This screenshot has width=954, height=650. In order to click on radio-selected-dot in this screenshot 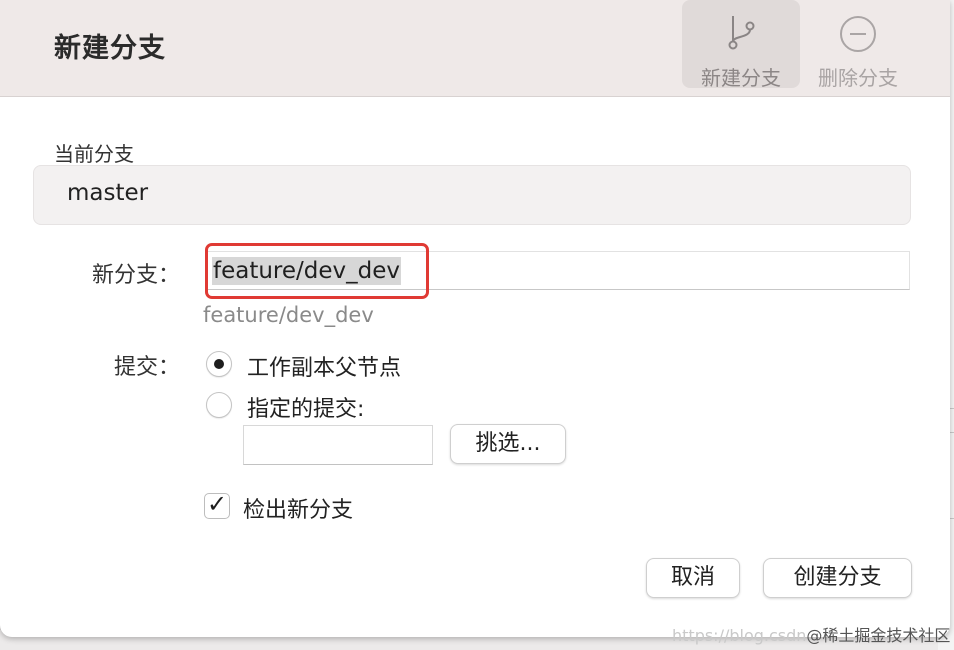, I will do `click(219, 364)`.